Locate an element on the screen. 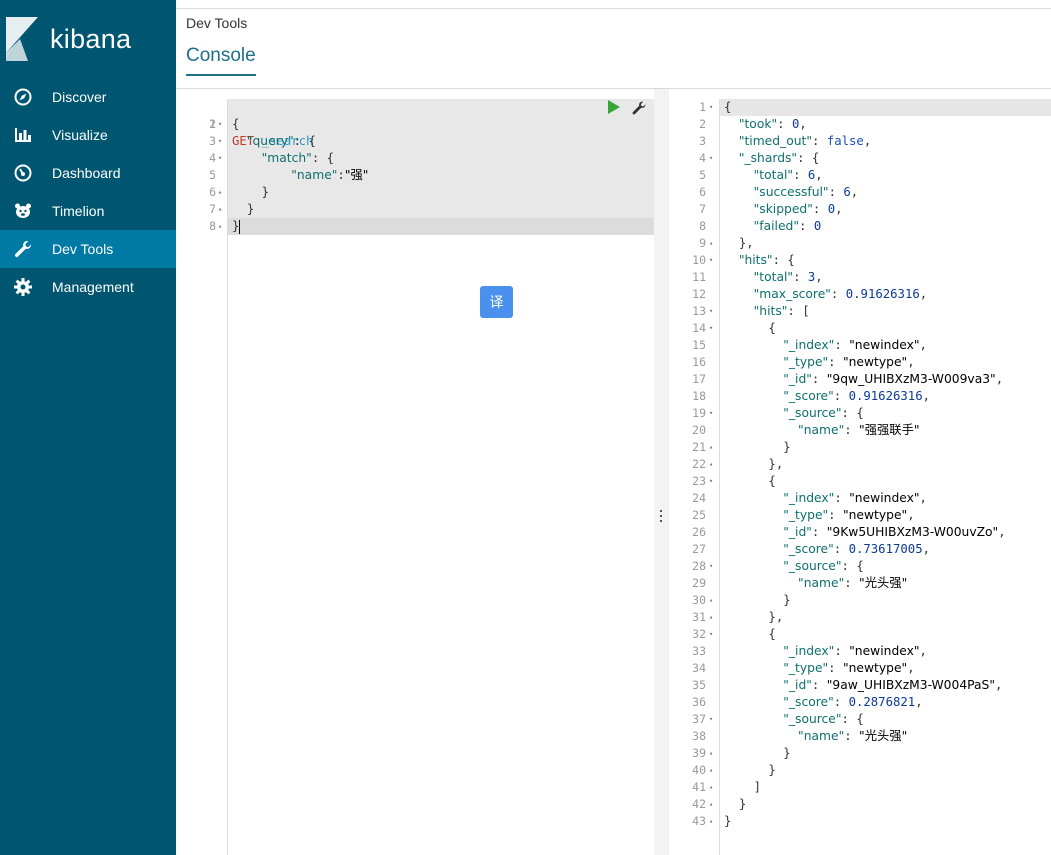 Image resolution: width=1051 pixels, height=855 pixels. response-line: 38 "name": "光头强" is located at coordinates (860, 736).